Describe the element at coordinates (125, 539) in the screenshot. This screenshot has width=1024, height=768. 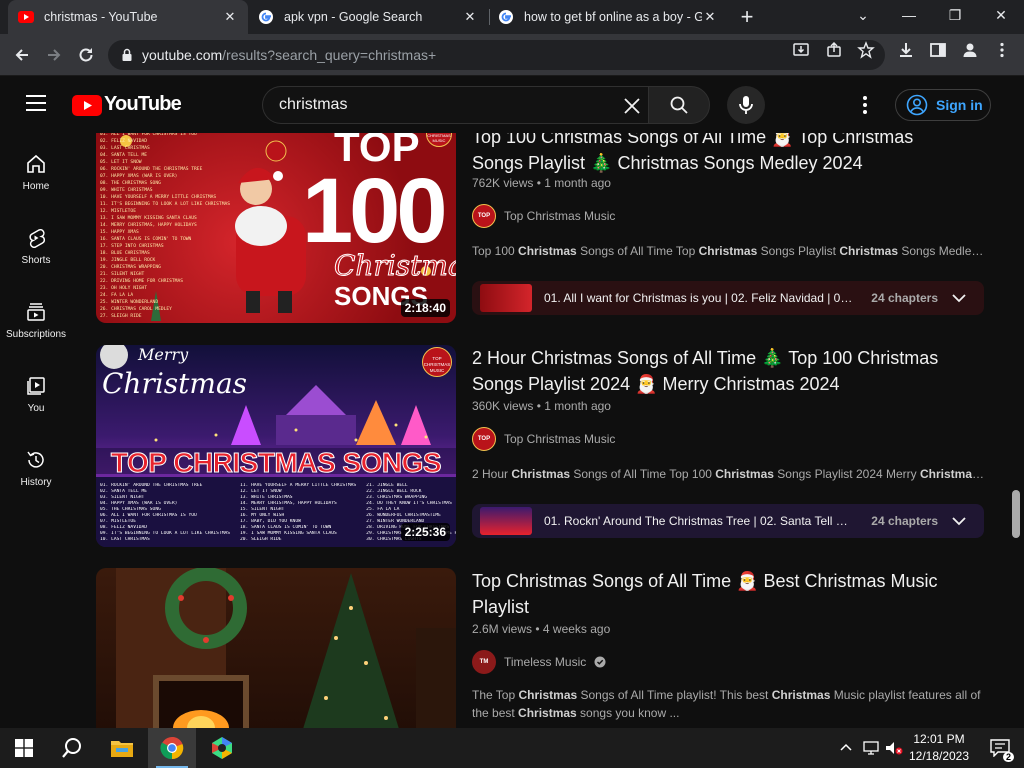
I see `track-list-item: 10. LAST CHRISTMAS` at that location.